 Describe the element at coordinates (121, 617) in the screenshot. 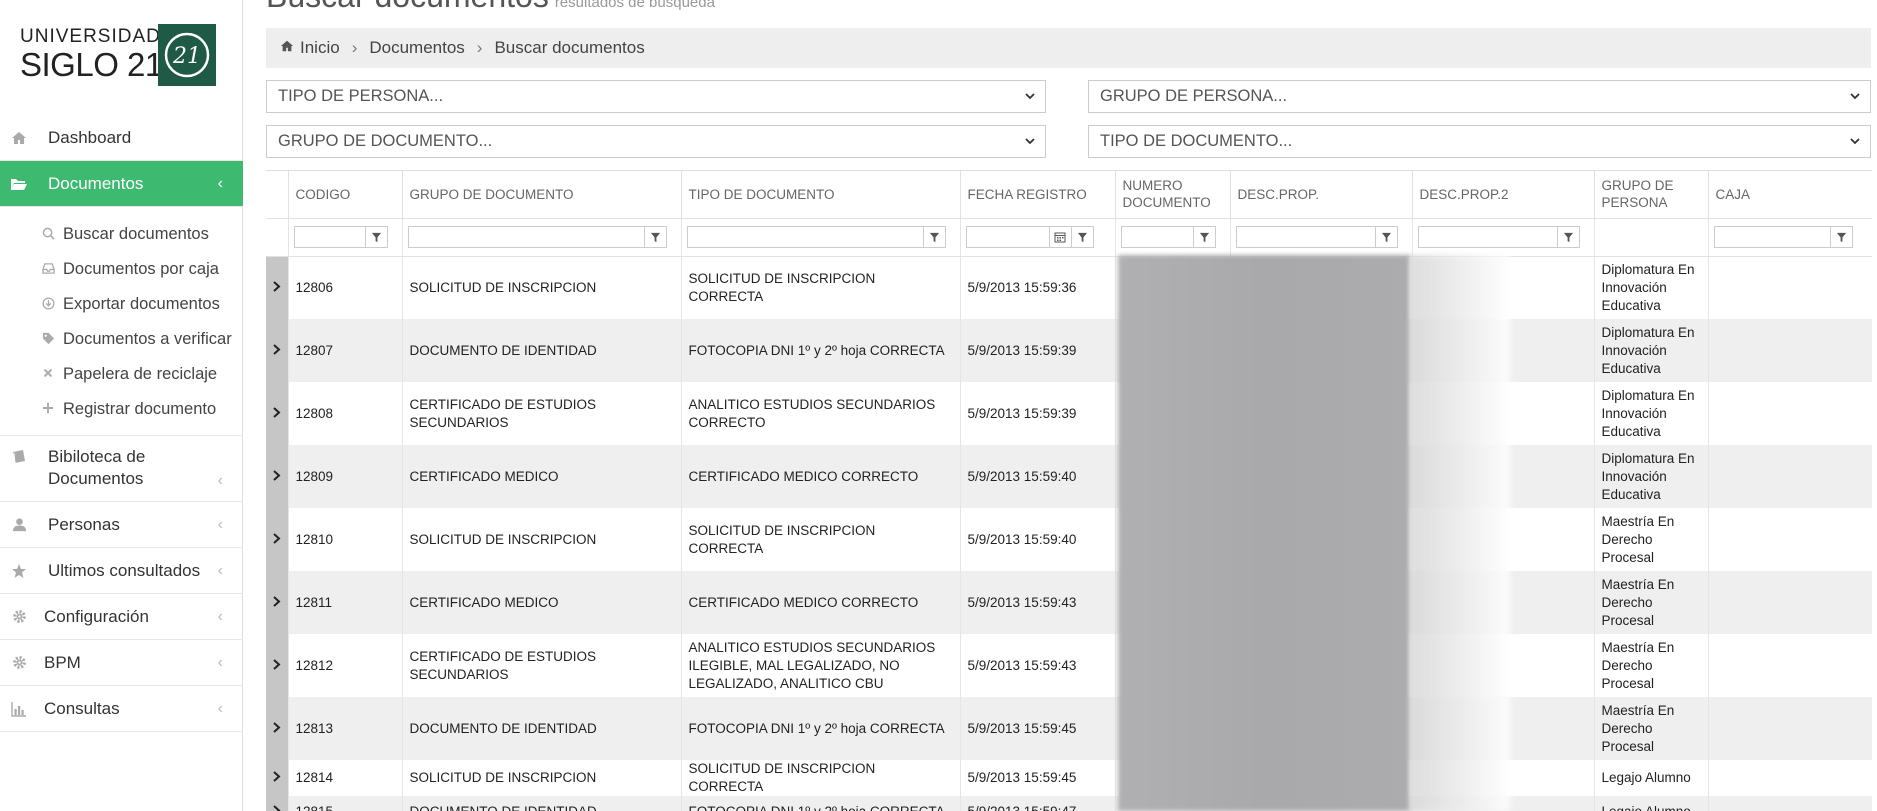

I see `sidebar-item-configuracion: Configuración ‹` at that location.